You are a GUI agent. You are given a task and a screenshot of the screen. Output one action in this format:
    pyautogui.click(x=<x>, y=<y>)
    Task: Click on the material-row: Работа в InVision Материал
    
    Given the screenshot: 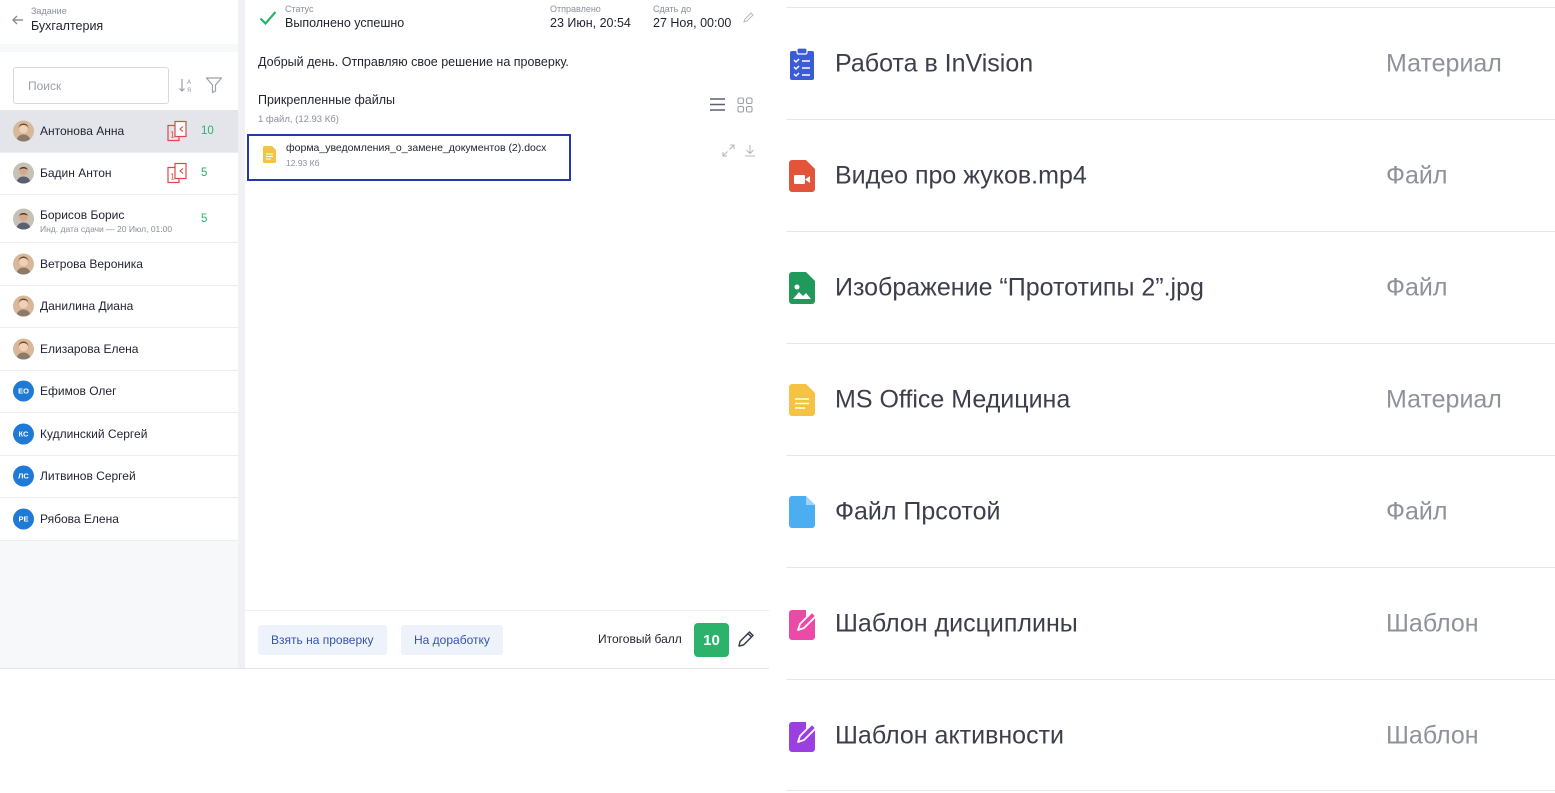 What is the action you would take?
    pyautogui.click(x=1170, y=63)
    